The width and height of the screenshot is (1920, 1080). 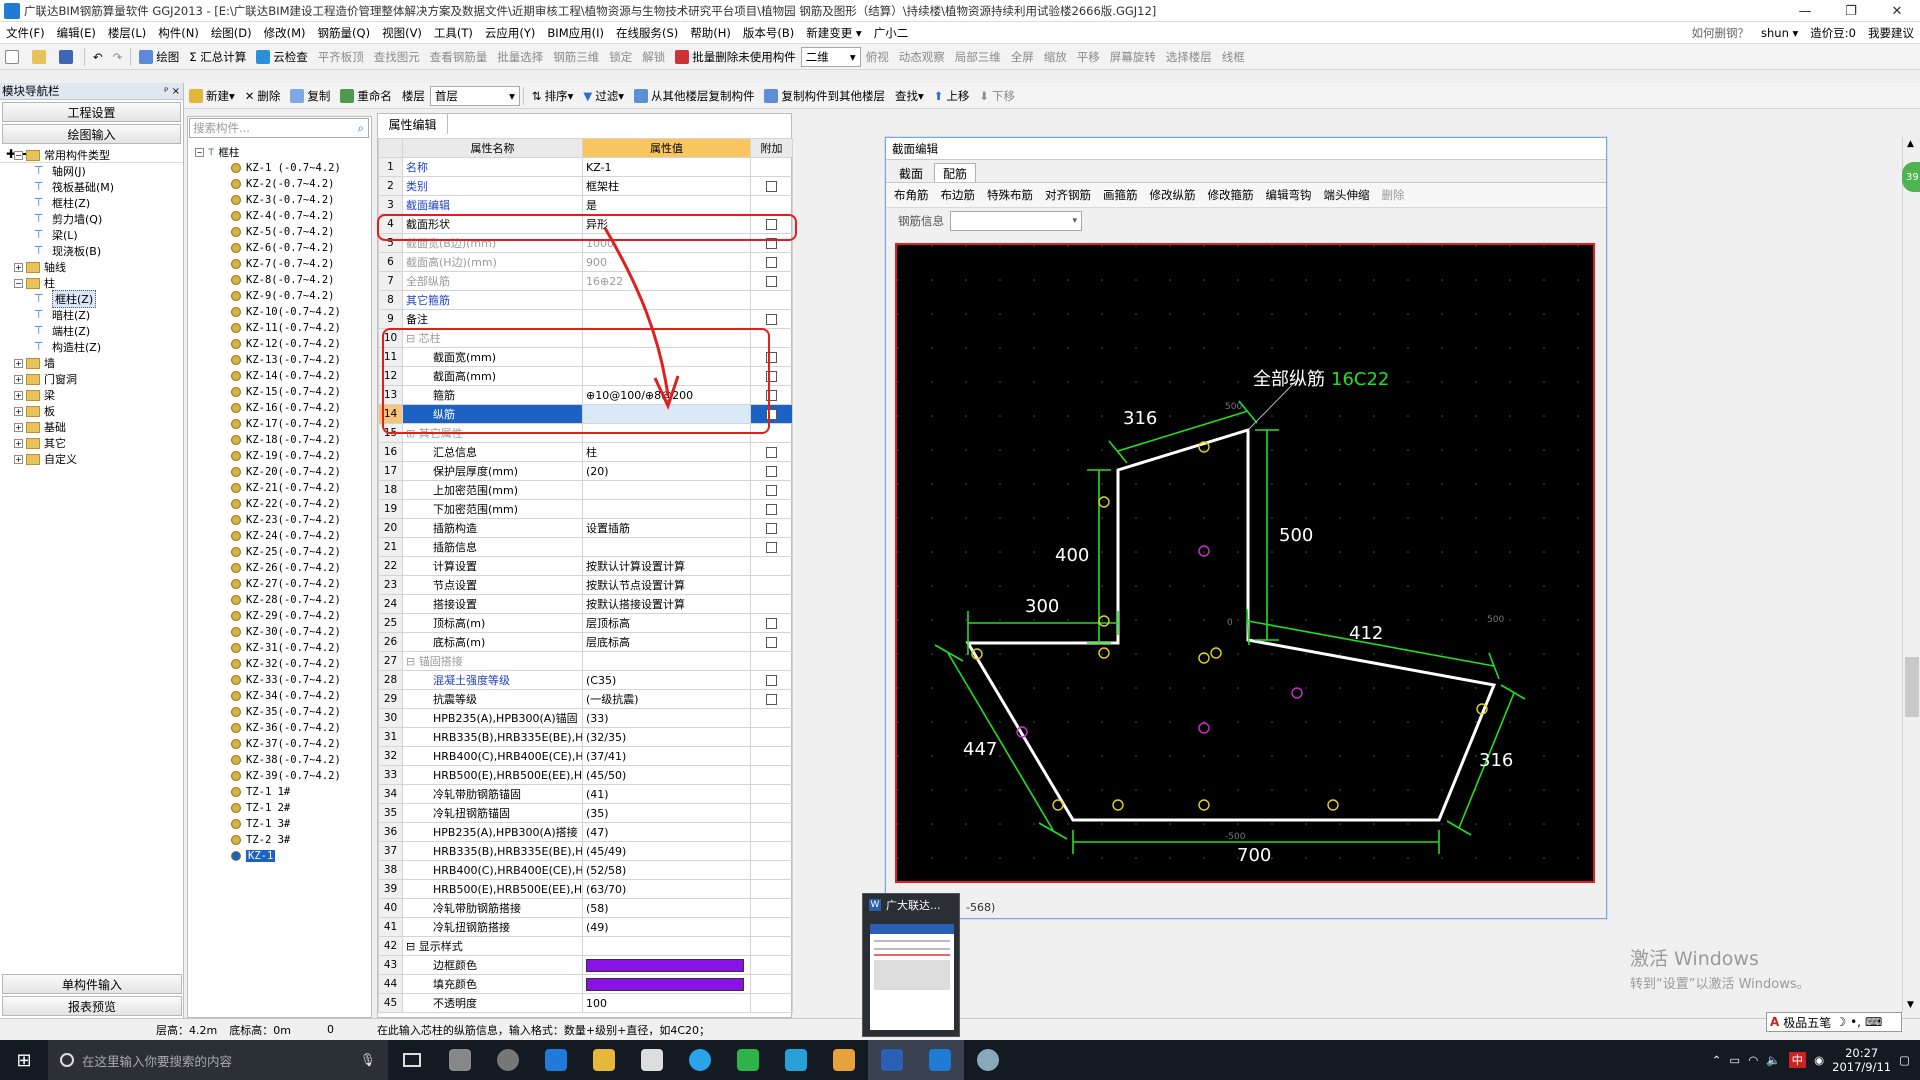 What do you see at coordinates (92, 443) in the screenshot?
I see `nav-tree-item: + 其它` at bounding box center [92, 443].